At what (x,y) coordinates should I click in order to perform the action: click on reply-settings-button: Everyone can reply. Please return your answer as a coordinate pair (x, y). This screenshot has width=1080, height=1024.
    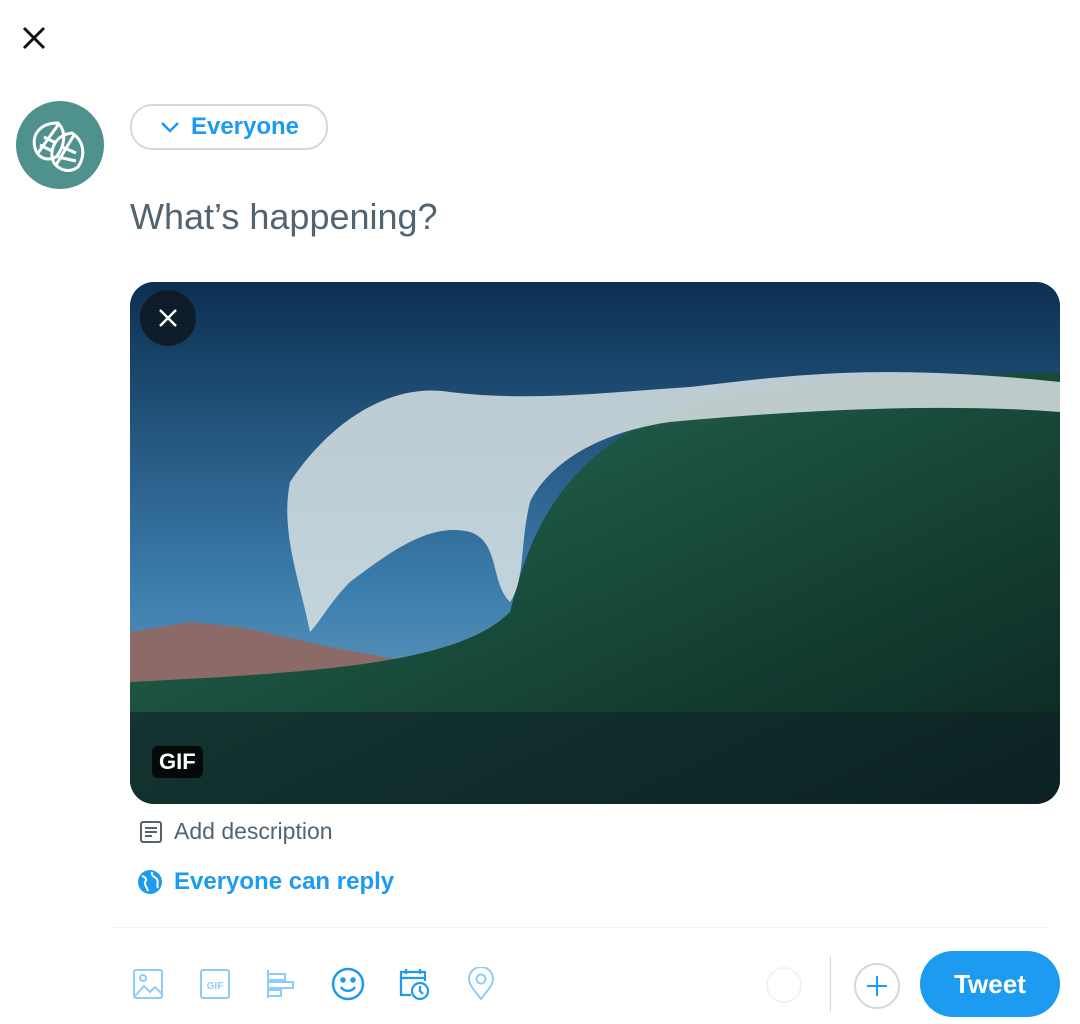
    Looking at the image, I should click on (265, 882).